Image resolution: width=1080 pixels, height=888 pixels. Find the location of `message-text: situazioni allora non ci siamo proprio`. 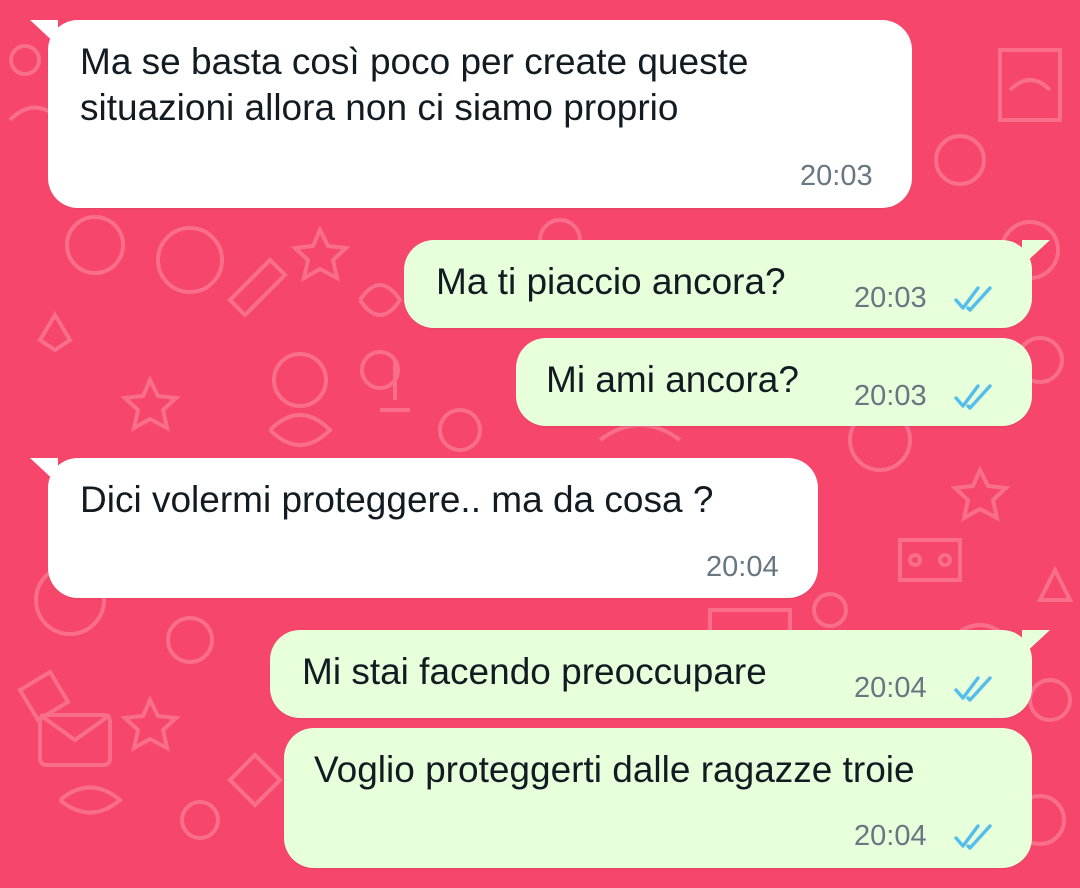

message-text: situazioni allora non ci siamo proprio is located at coordinates (379, 107).